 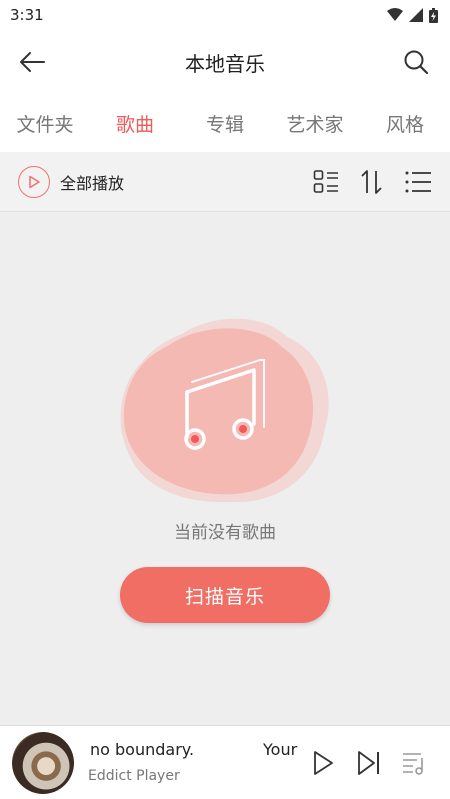 I want to click on next-button, so click(x=369, y=763).